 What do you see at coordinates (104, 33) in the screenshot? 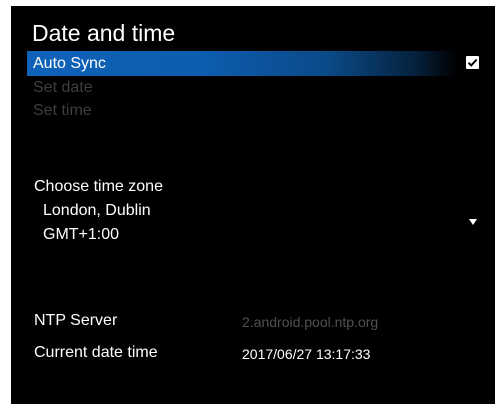
I see `page-title: Date and time` at bounding box center [104, 33].